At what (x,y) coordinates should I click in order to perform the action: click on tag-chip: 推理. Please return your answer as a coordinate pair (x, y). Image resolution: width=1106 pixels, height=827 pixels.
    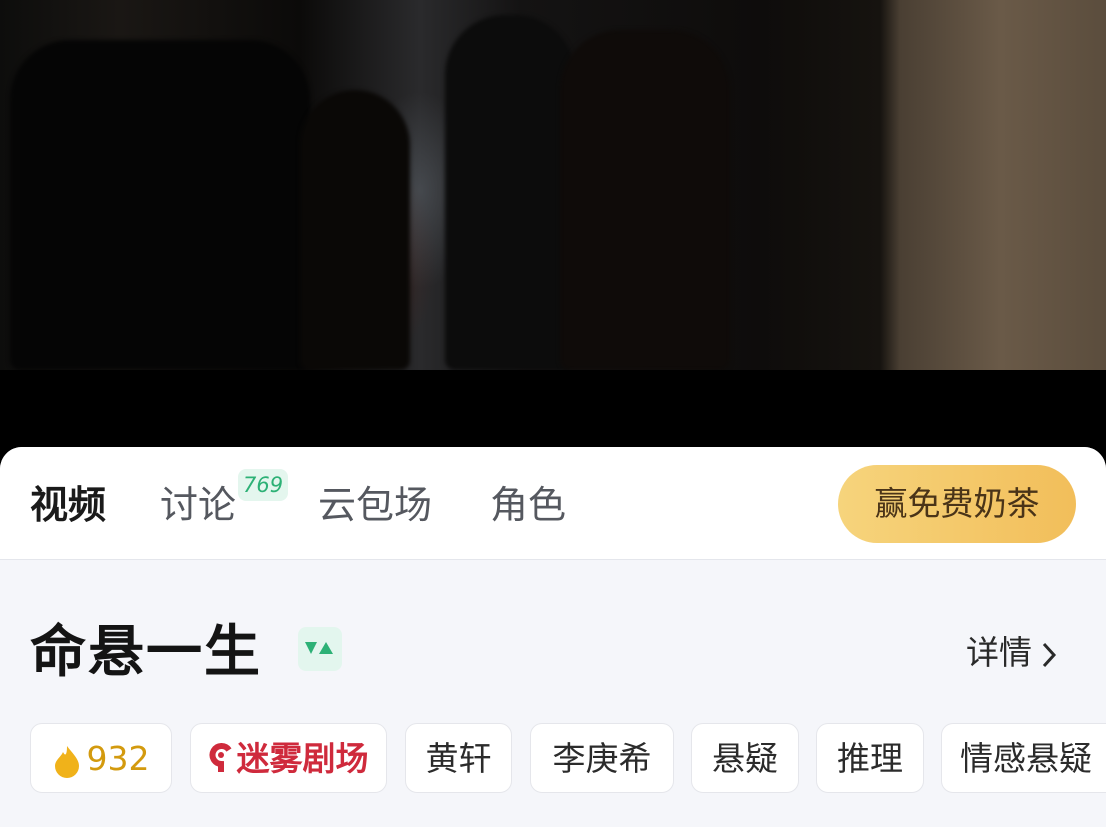
    Looking at the image, I should click on (870, 758).